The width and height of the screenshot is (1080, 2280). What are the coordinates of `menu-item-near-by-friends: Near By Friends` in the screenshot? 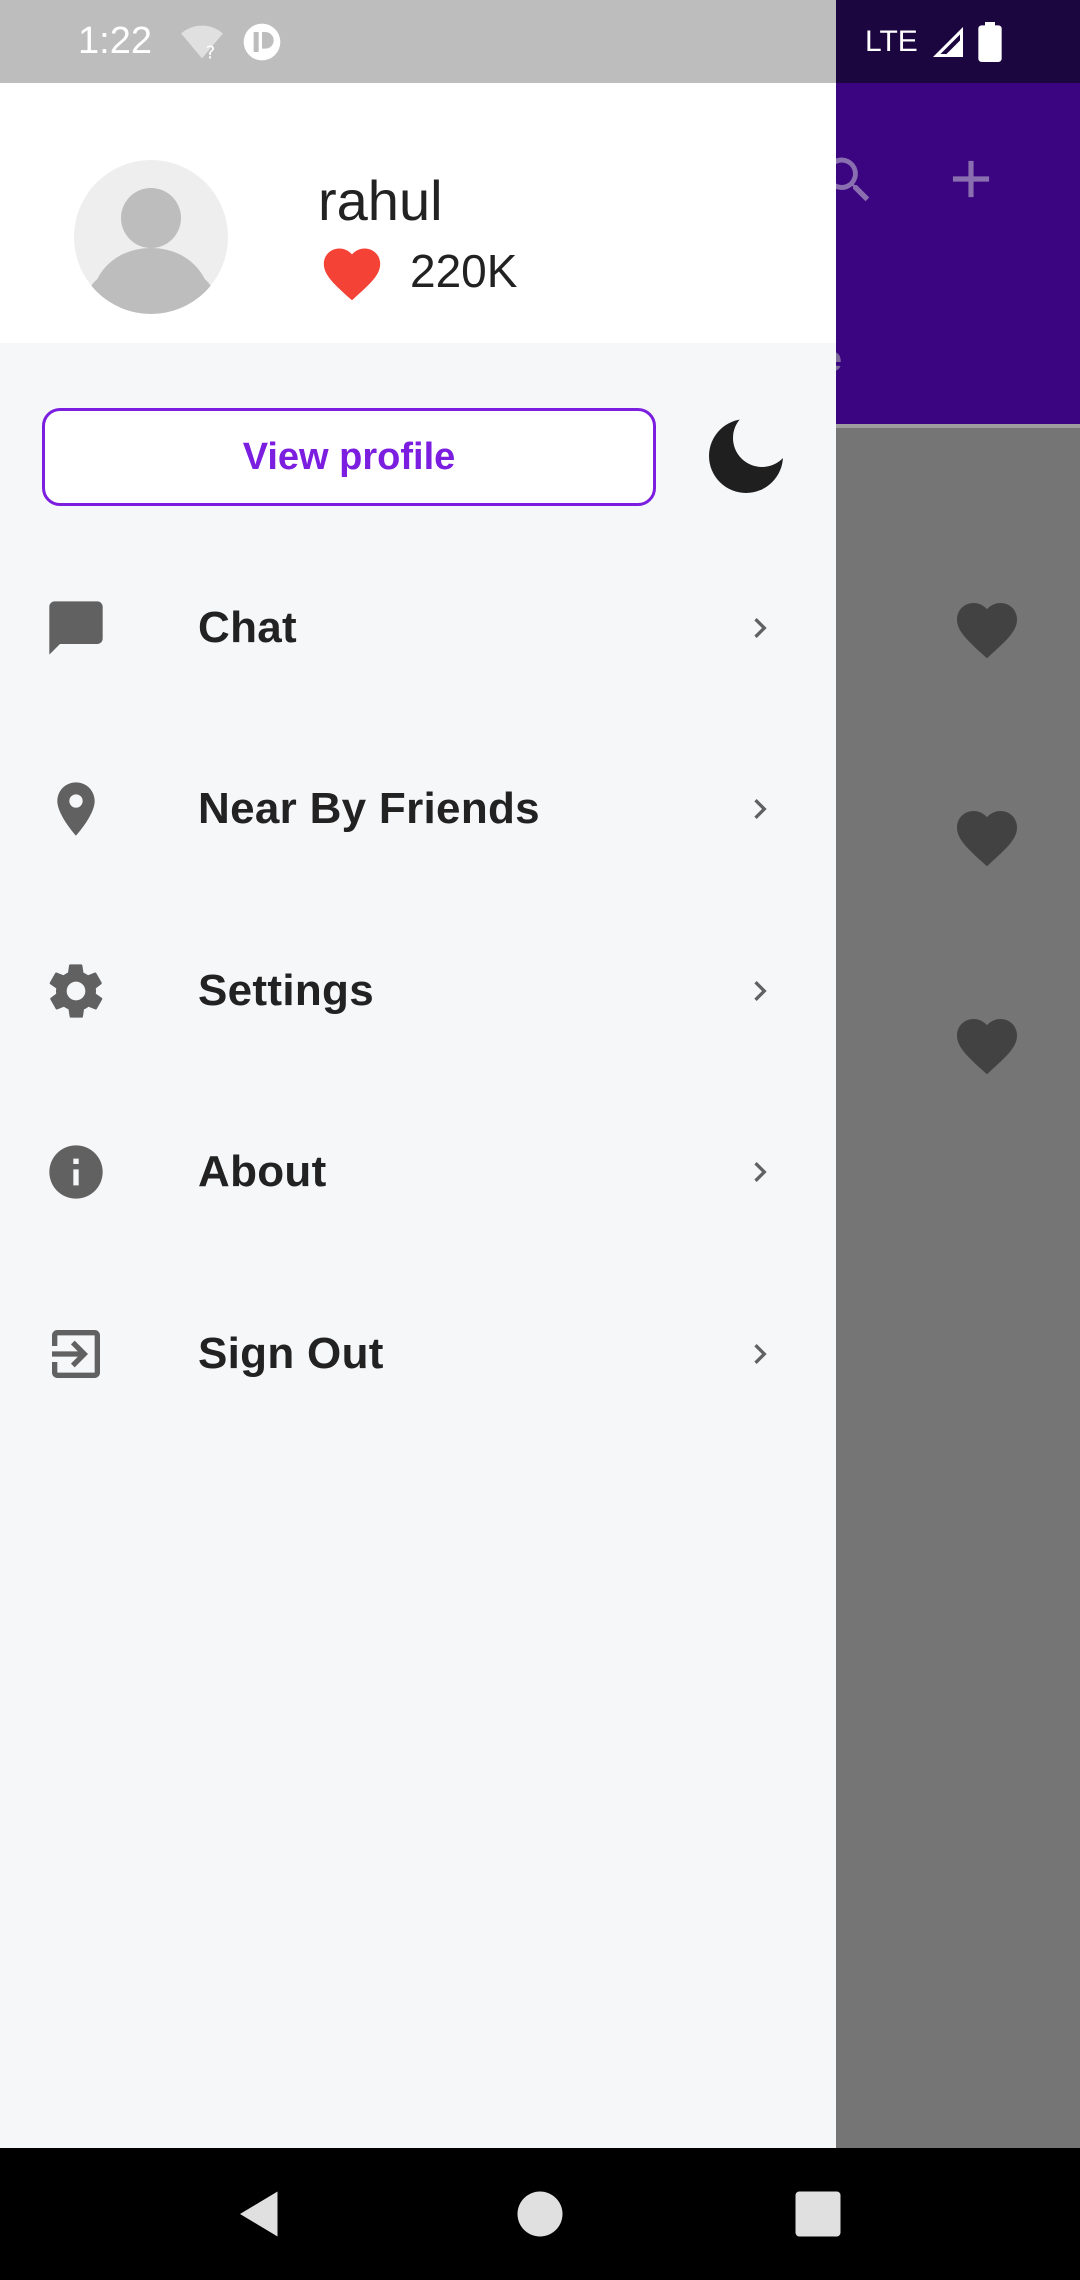 It's located at (418, 809).